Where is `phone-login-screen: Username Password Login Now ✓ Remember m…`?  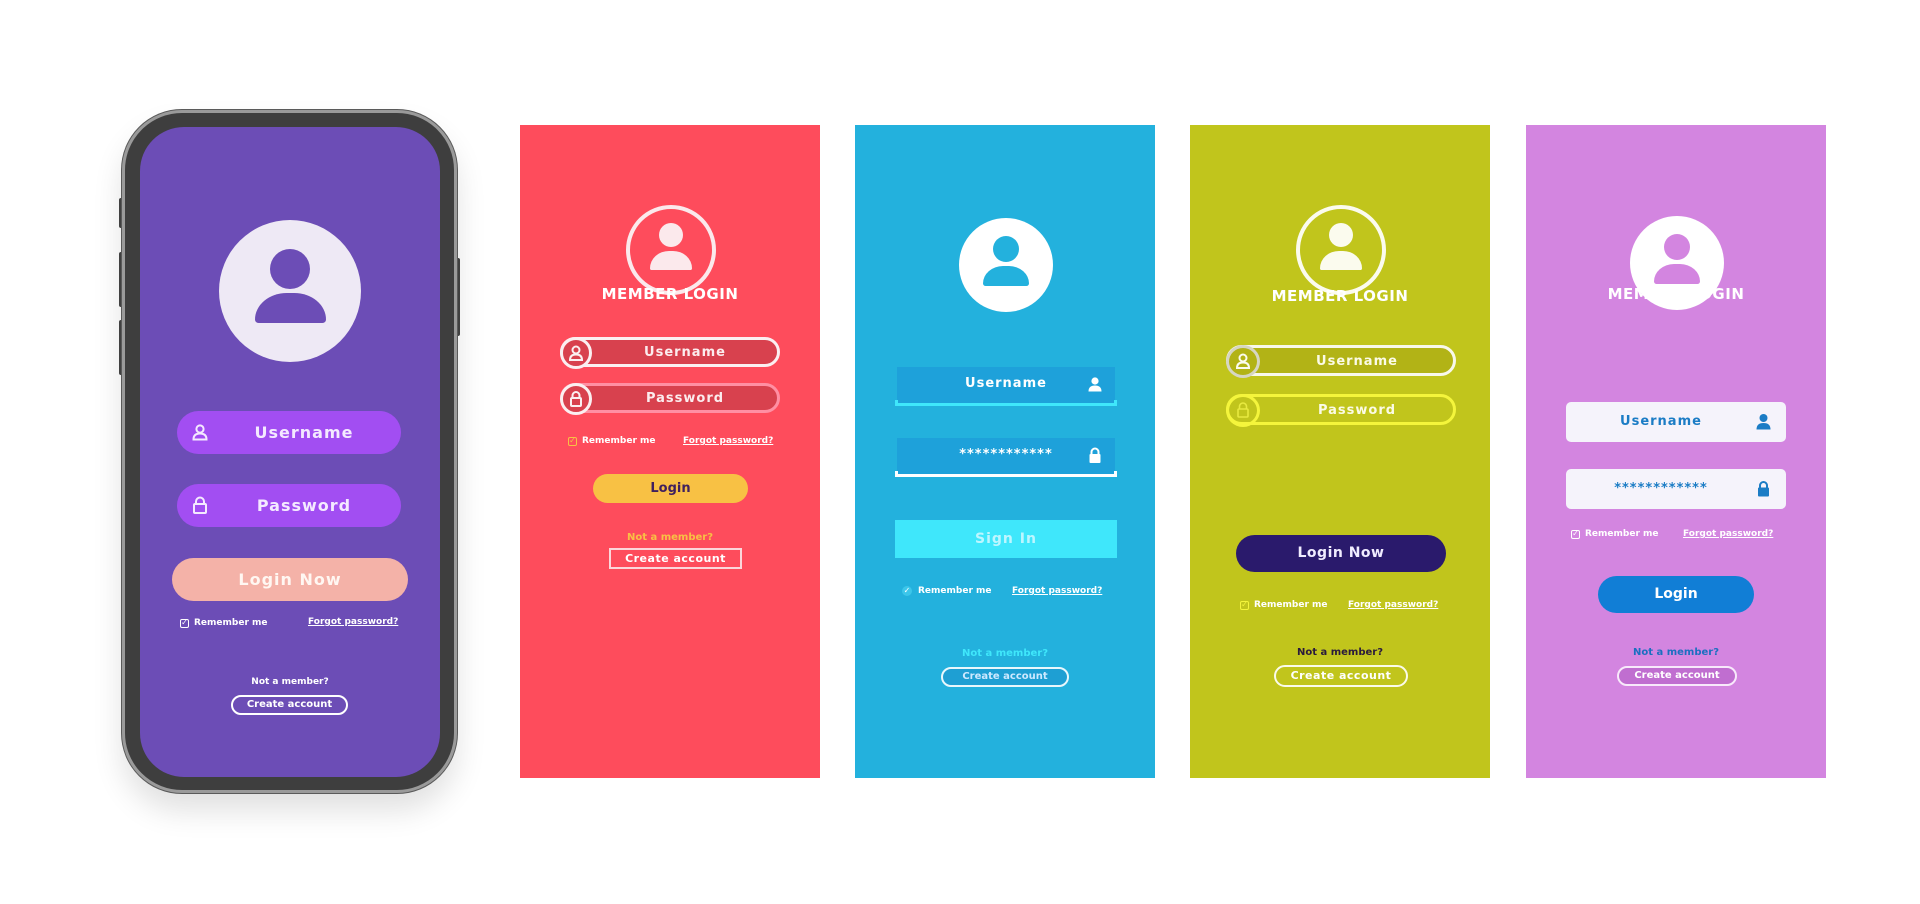
phone-login-screen: Username Password Login Now ✓ Remember m… is located at coordinates (290, 452).